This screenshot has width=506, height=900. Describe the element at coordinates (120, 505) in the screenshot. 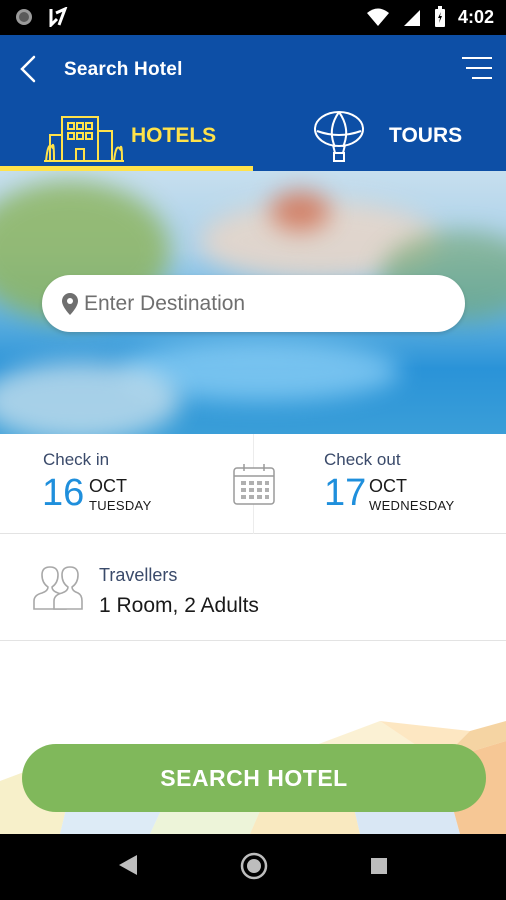

I see `check-in-weekday: TUESDAY` at that location.